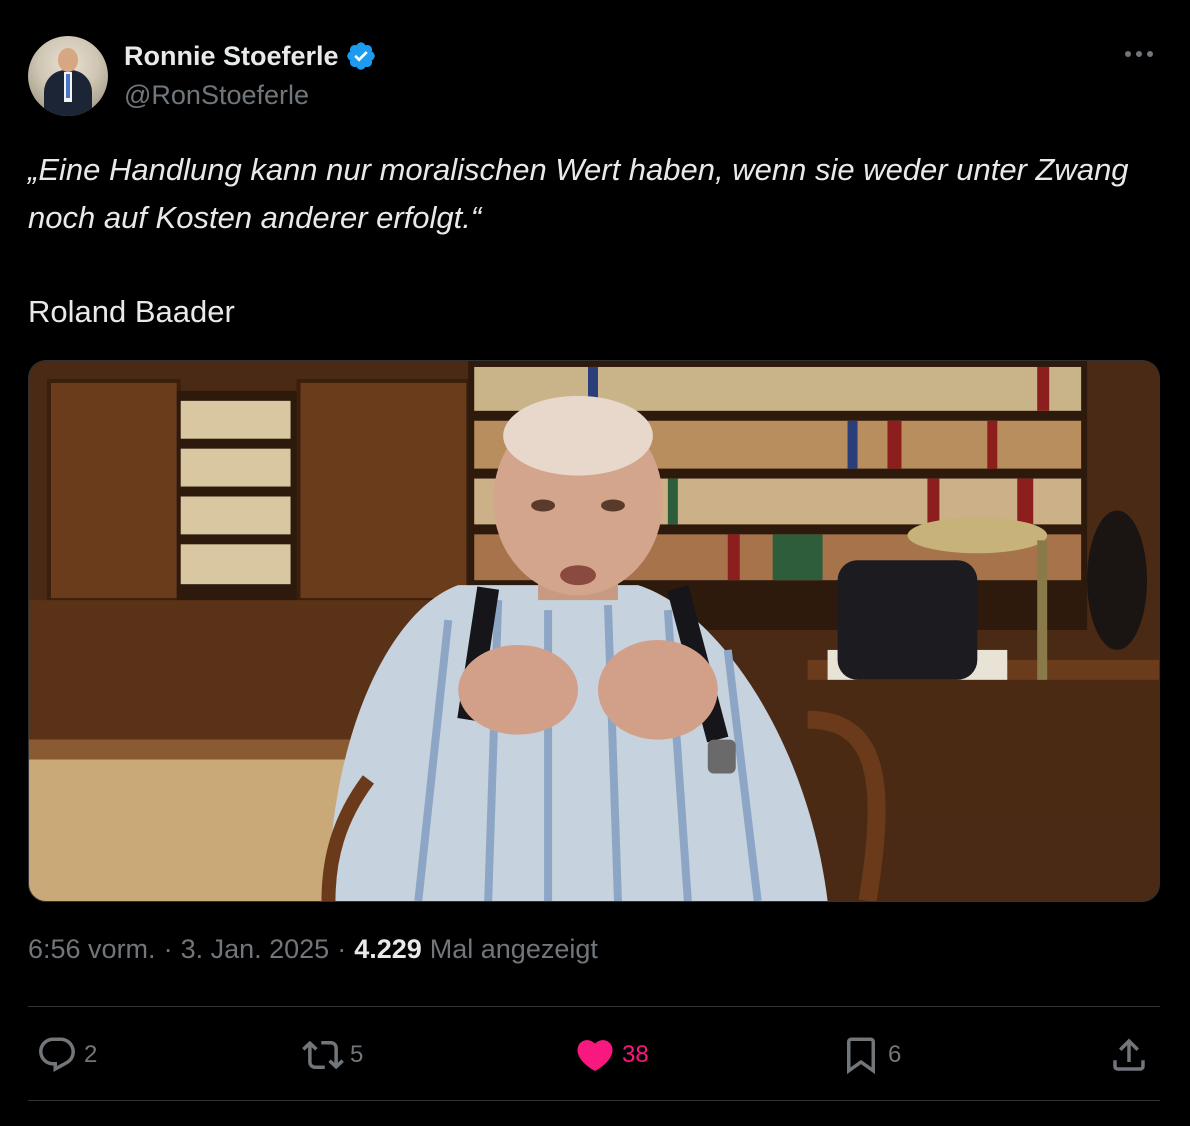 The height and width of the screenshot is (1126, 1190). What do you see at coordinates (91, 1054) in the screenshot?
I see `reply-count: 2` at bounding box center [91, 1054].